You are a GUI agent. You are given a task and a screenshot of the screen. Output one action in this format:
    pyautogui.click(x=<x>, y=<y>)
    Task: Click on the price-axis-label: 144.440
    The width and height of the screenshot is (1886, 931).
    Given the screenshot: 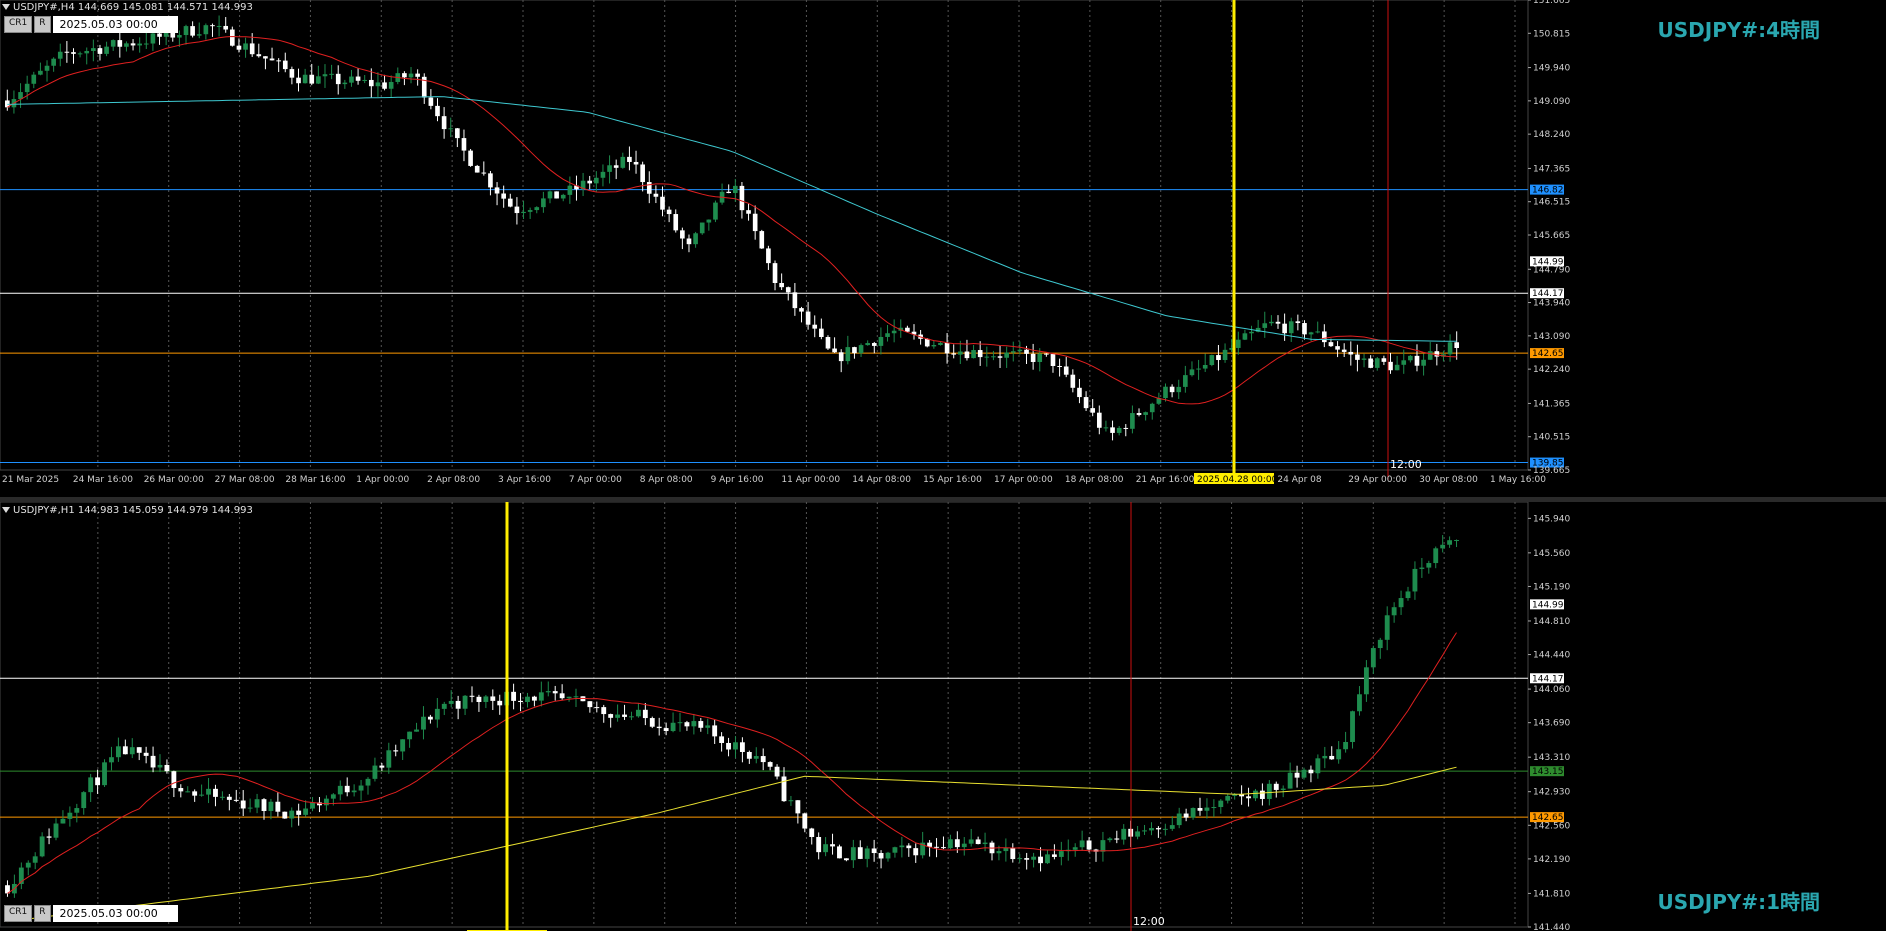 What is the action you would take?
    pyautogui.click(x=1551, y=656)
    